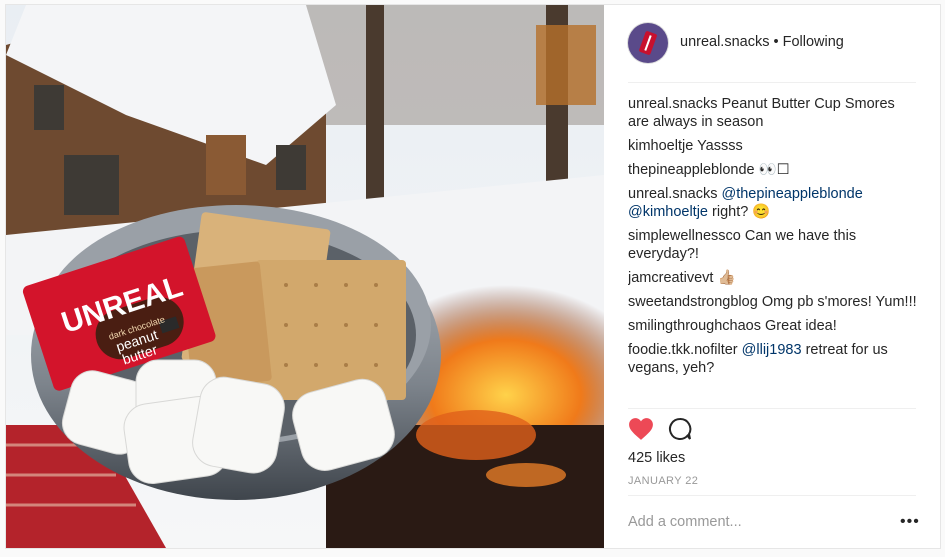  I want to click on comments-divider, so click(772, 408).